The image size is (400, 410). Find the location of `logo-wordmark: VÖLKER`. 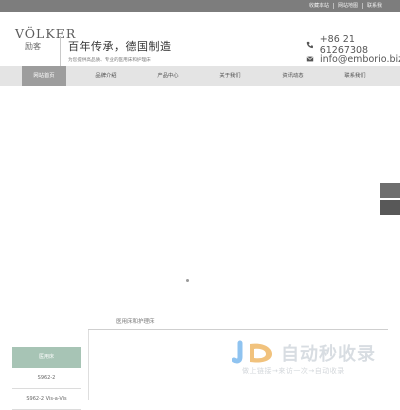

logo-wordmark: VÖLKER is located at coordinates (46, 33).